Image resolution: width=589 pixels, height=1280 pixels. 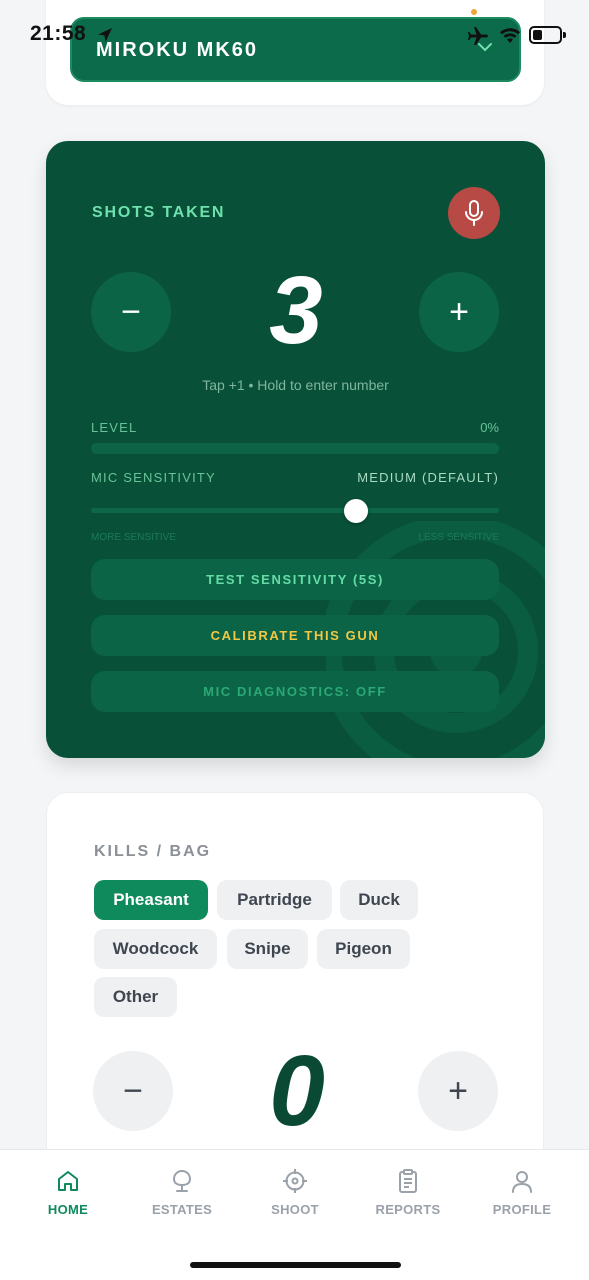 What do you see at coordinates (134, 537) in the screenshot?
I see `slider-min-label: MORE SENSITIVE` at bounding box center [134, 537].